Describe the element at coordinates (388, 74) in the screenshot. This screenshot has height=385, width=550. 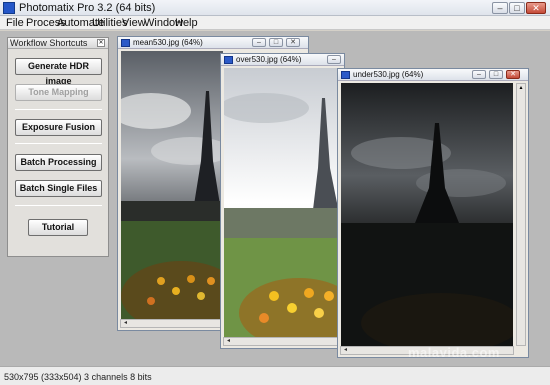
I see `image-window-title: under530.jpg (64%)` at that location.